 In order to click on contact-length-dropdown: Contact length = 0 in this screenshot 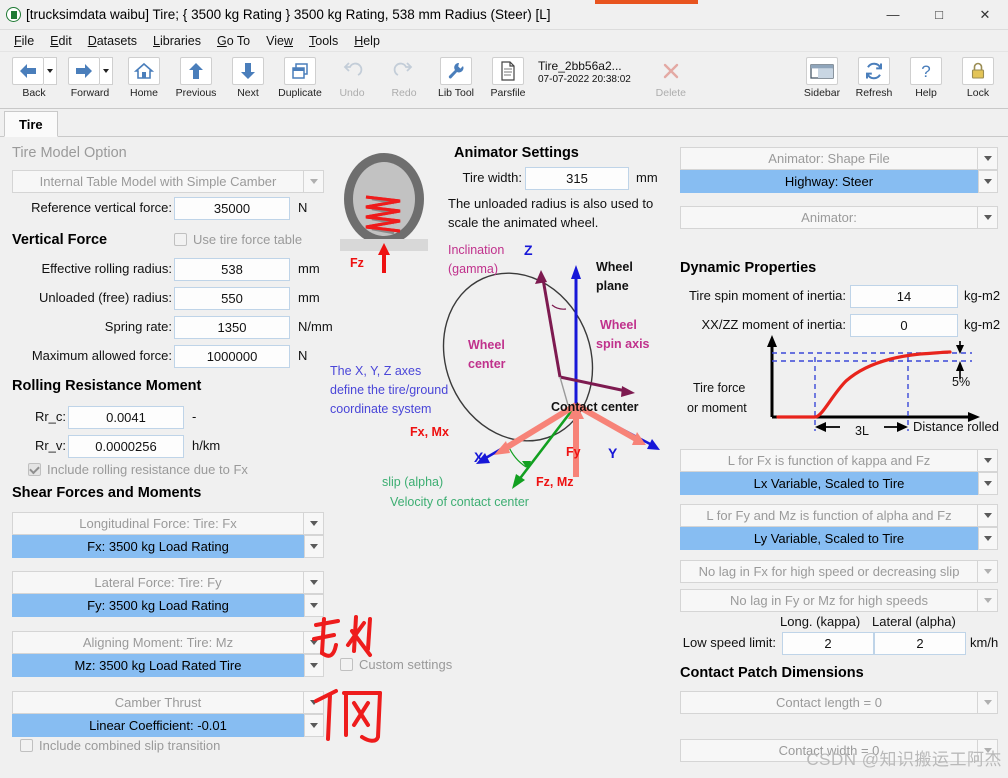, I will do `click(839, 702)`.